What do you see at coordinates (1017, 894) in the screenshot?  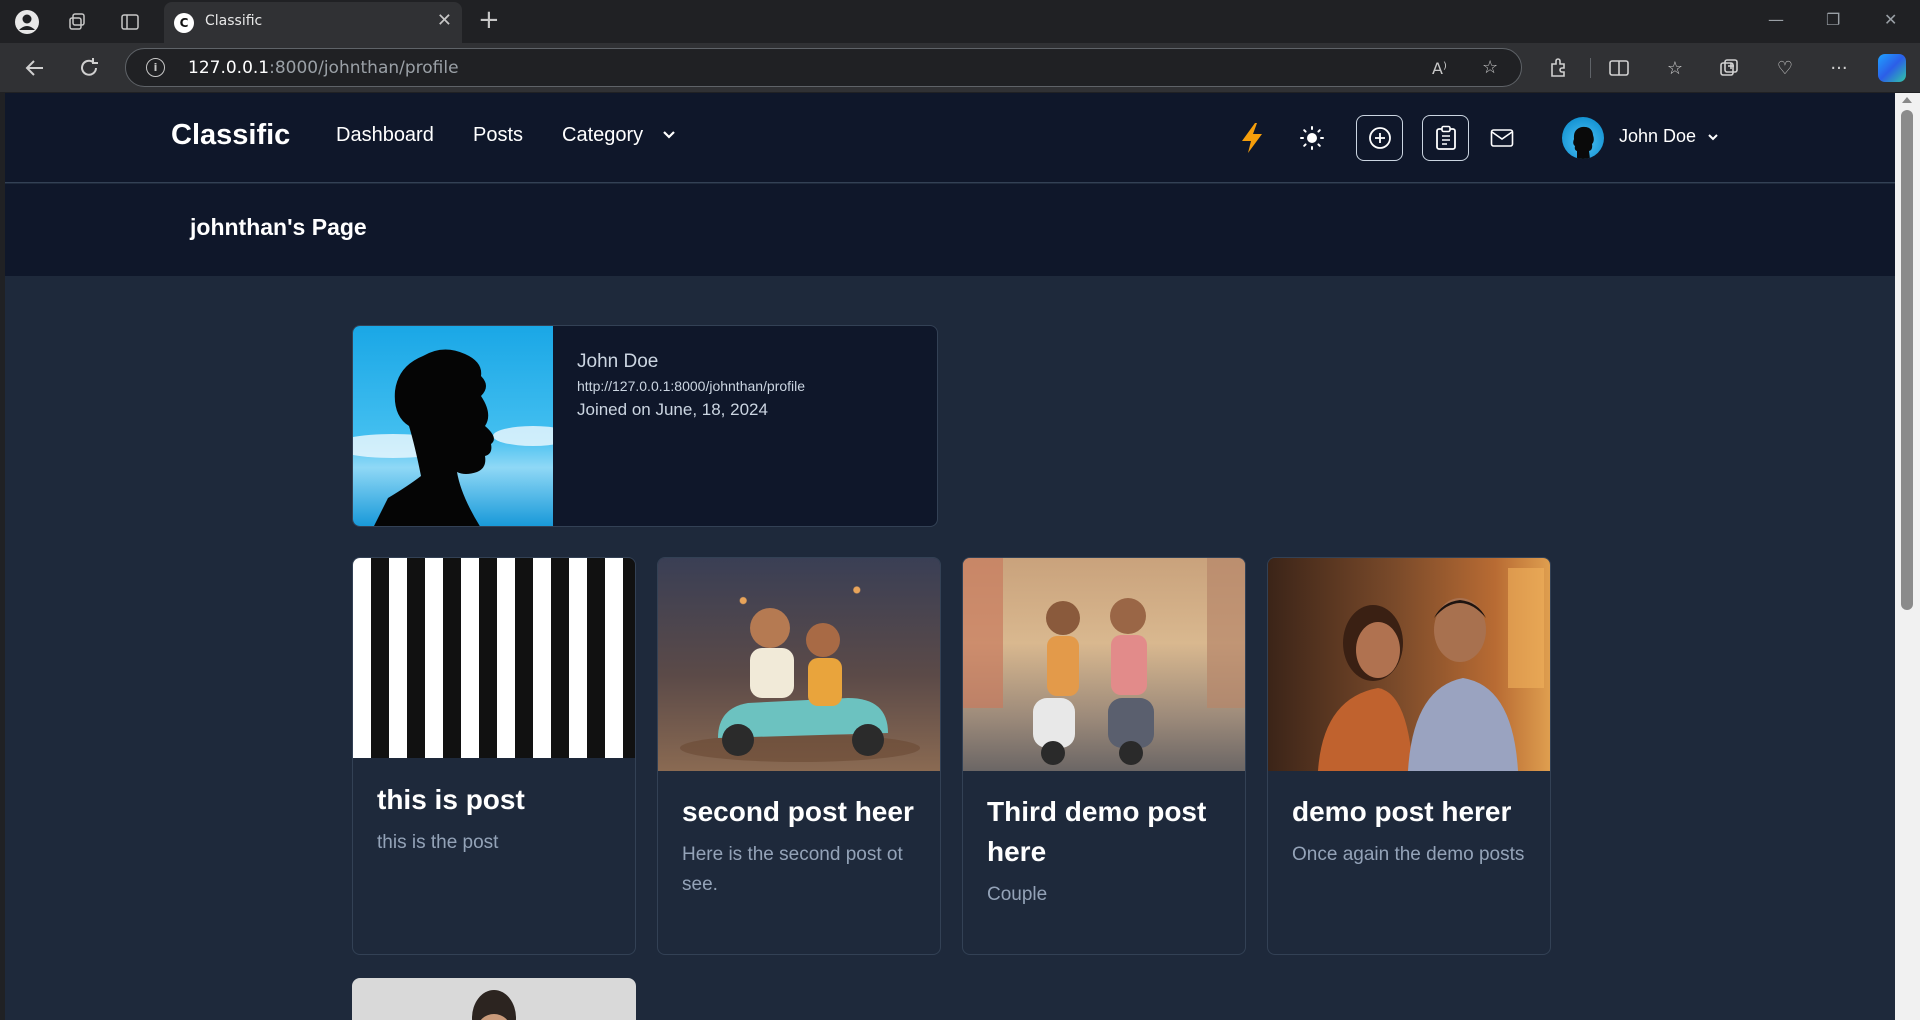 I see `post-body: Couple` at bounding box center [1017, 894].